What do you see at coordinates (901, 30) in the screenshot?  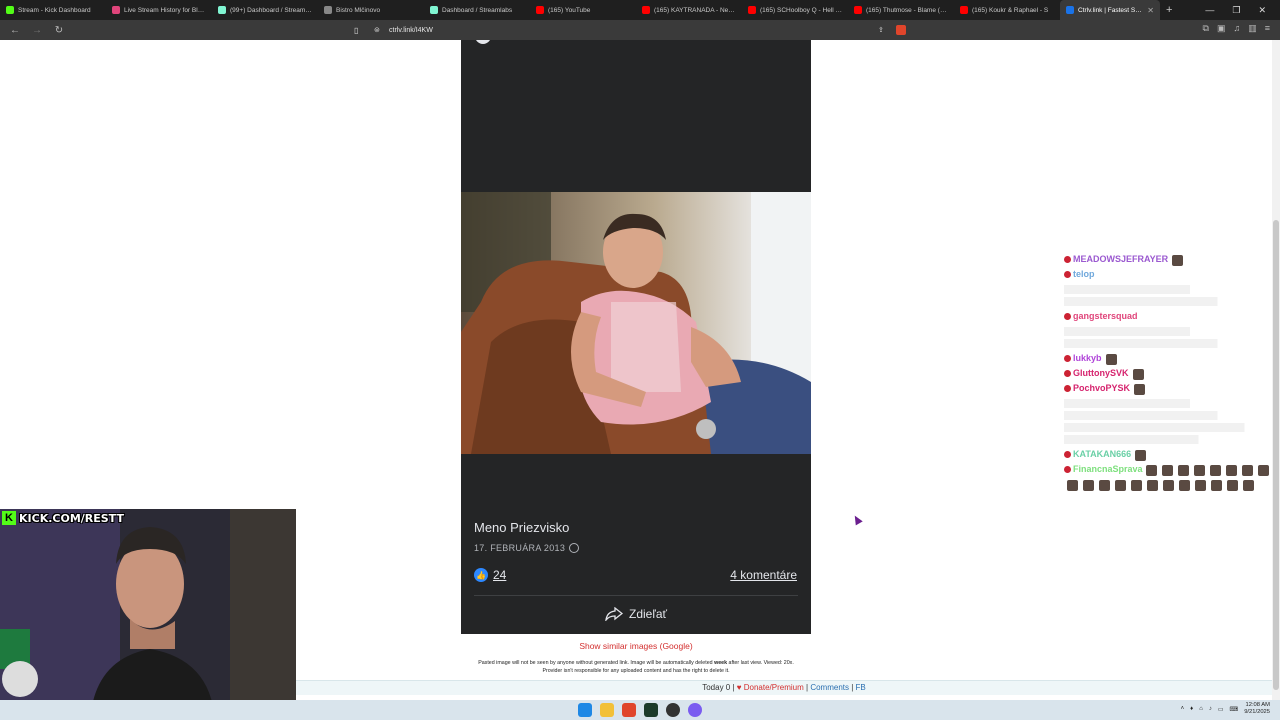 I see `brave-shield-icon` at bounding box center [901, 30].